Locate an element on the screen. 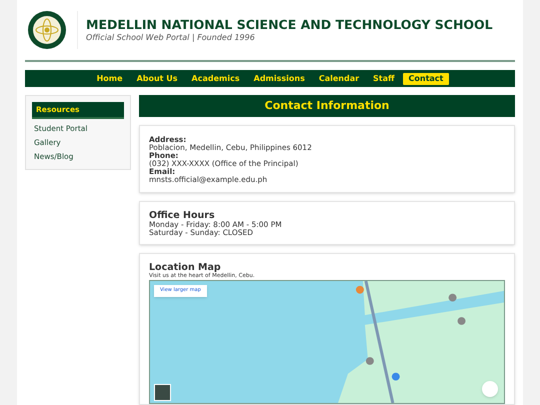 This screenshot has height=405, width=540. school-tagline: Official School Web Portal | Founded 1996 is located at coordinates (171, 37).